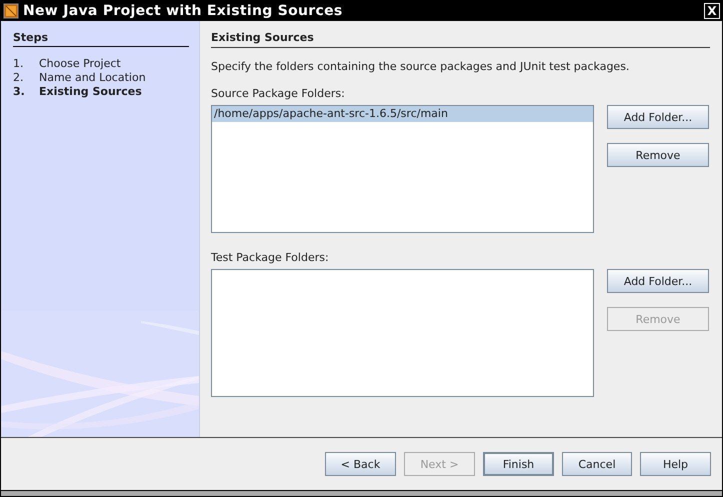  What do you see at coordinates (101, 39) in the screenshot?
I see `steps-heading: Steps` at bounding box center [101, 39].